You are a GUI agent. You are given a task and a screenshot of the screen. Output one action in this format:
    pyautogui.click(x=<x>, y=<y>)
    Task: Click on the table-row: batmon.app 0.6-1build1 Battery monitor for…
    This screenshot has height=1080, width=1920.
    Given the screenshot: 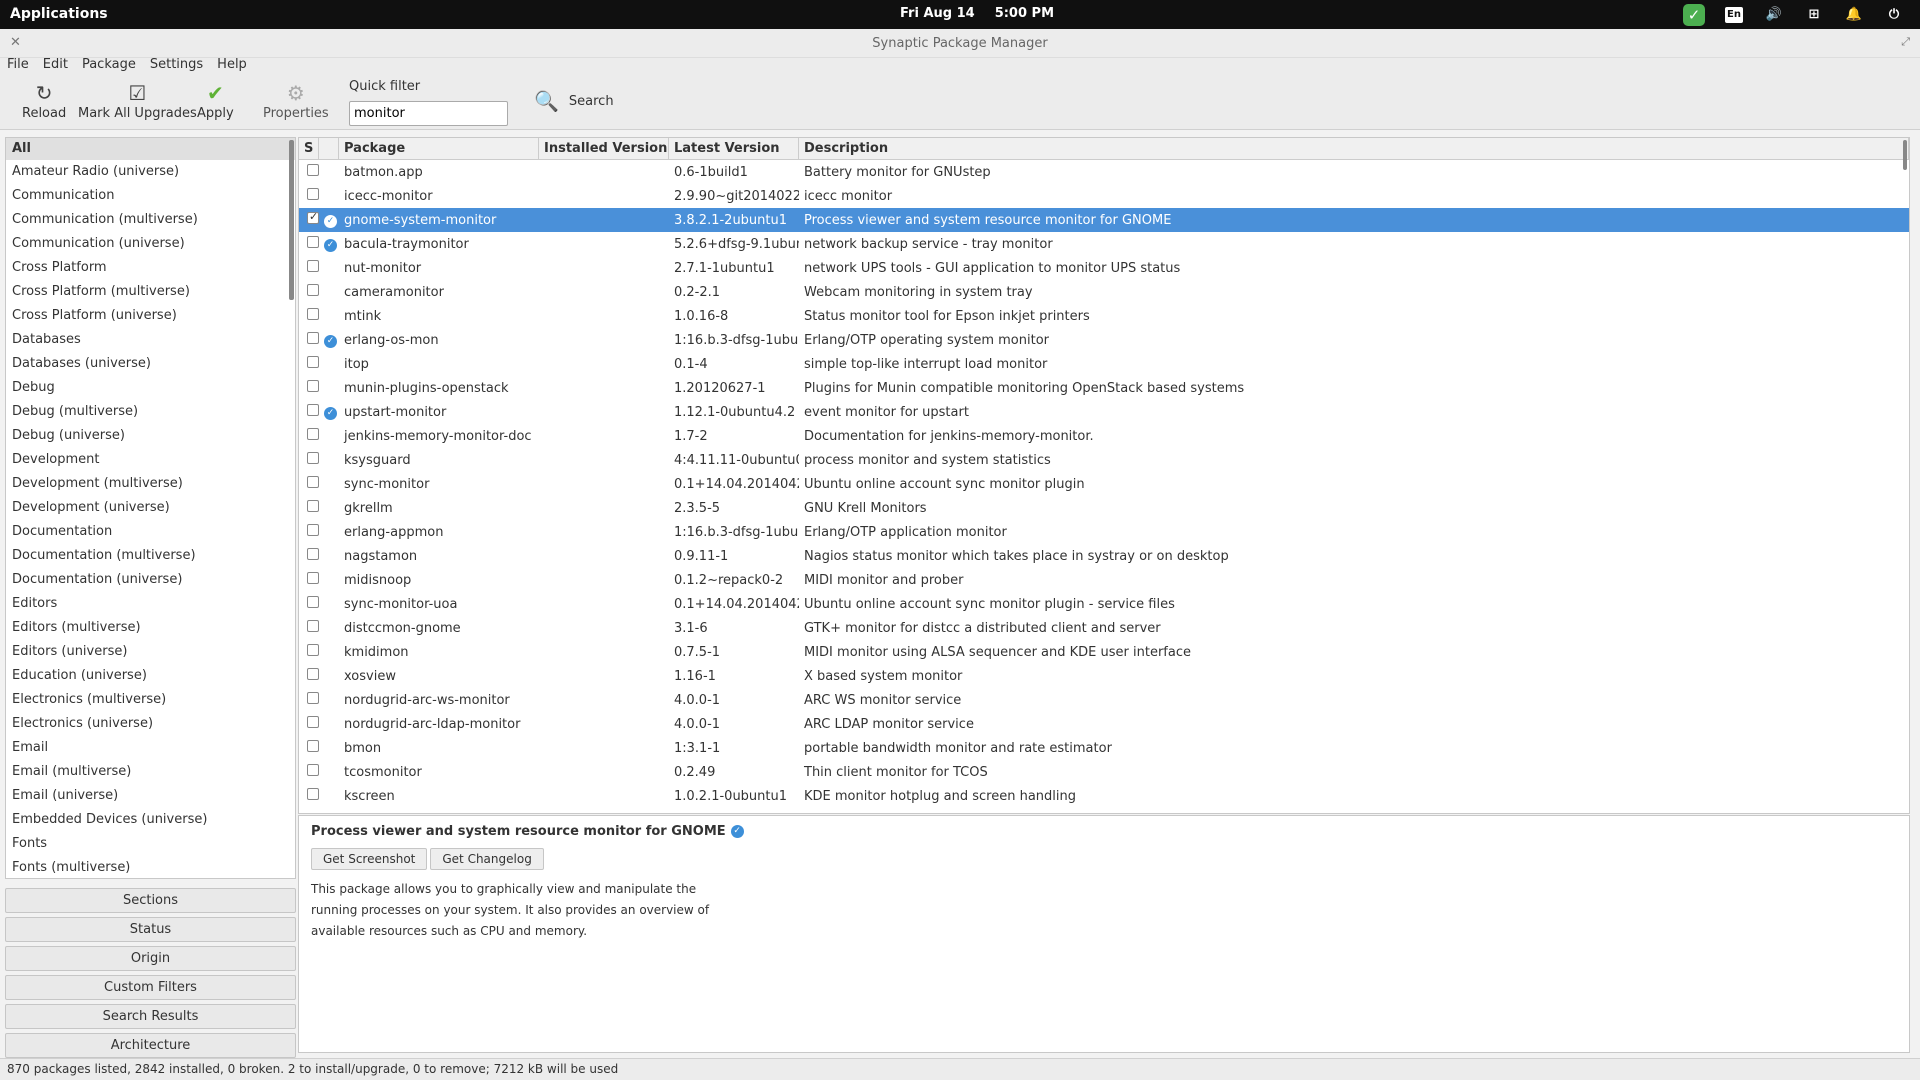 What is the action you would take?
    pyautogui.click(x=1104, y=172)
    